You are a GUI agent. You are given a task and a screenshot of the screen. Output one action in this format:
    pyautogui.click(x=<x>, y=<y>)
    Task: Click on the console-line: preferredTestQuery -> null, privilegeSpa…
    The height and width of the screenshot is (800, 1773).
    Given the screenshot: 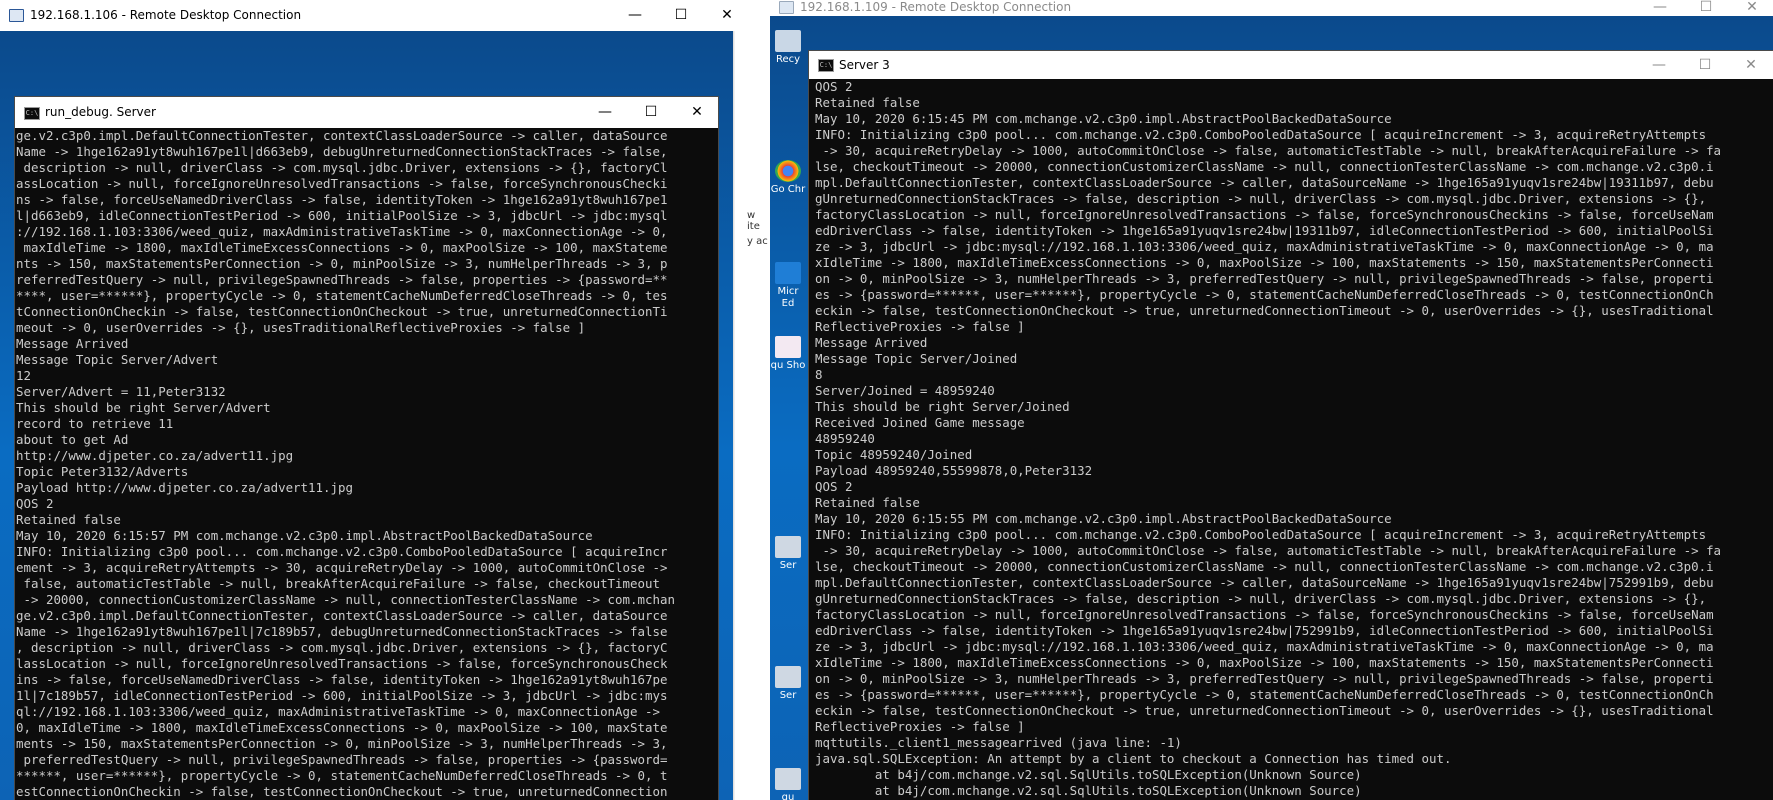 What is the action you would take?
    pyautogui.click(x=342, y=759)
    